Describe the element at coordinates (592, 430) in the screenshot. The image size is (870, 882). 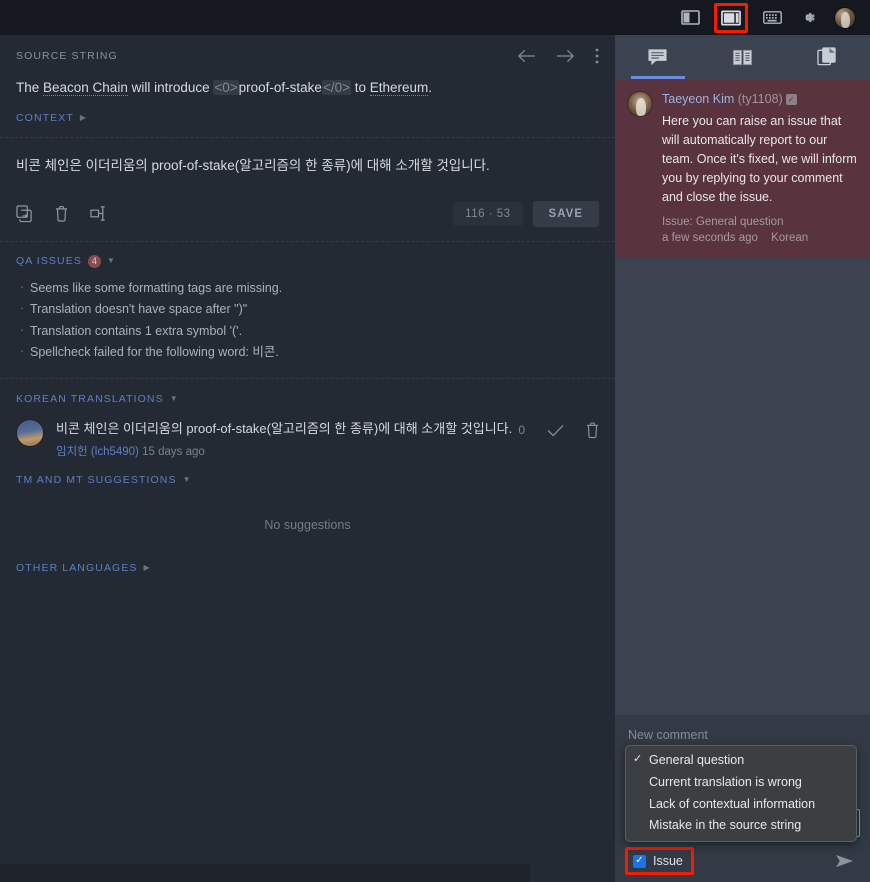
I see `delete-translation-icon` at that location.